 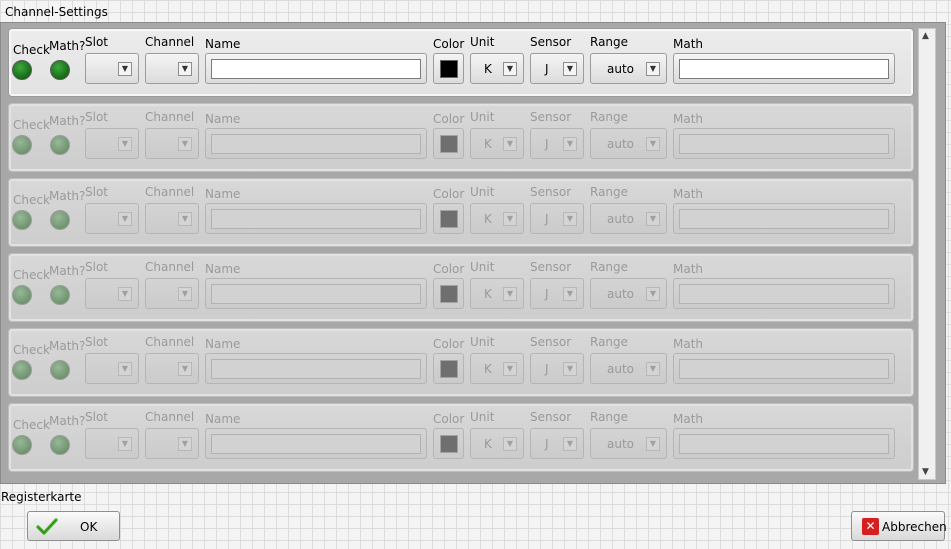 What do you see at coordinates (925, 36) in the screenshot?
I see `scroll-up-icon: ▲` at bounding box center [925, 36].